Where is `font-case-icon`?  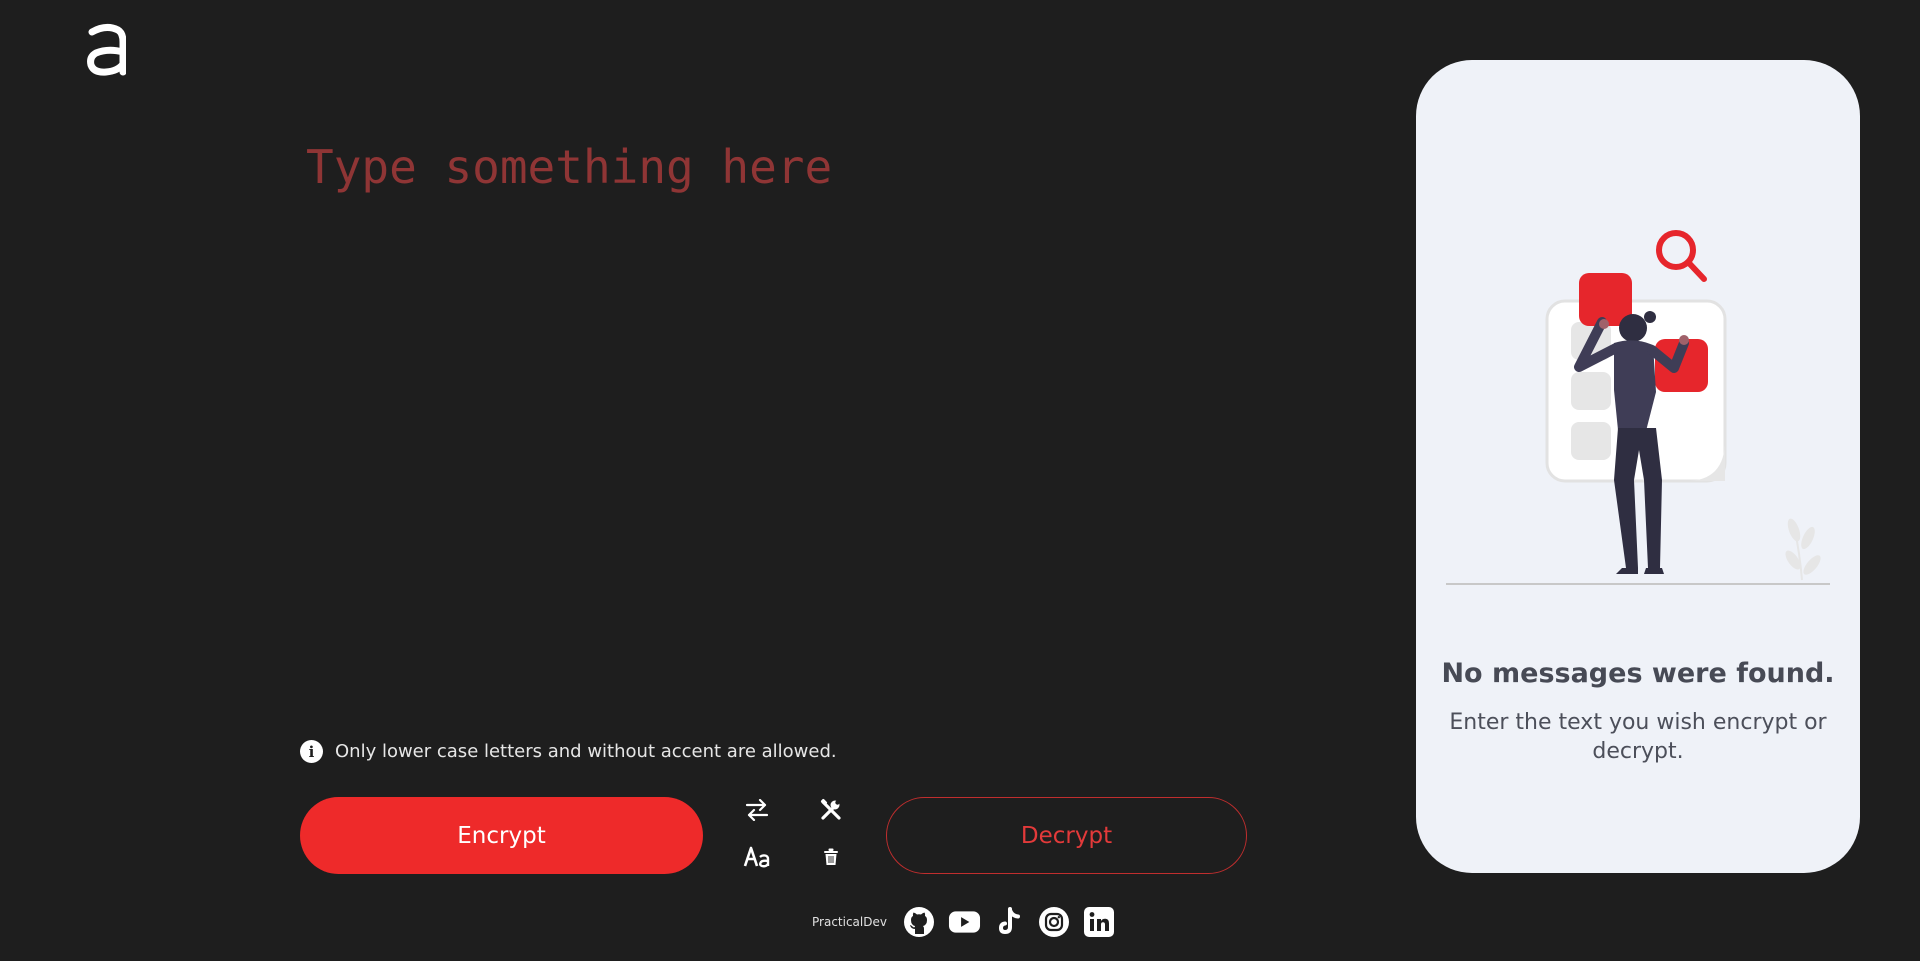
font-case-icon is located at coordinates (756, 857).